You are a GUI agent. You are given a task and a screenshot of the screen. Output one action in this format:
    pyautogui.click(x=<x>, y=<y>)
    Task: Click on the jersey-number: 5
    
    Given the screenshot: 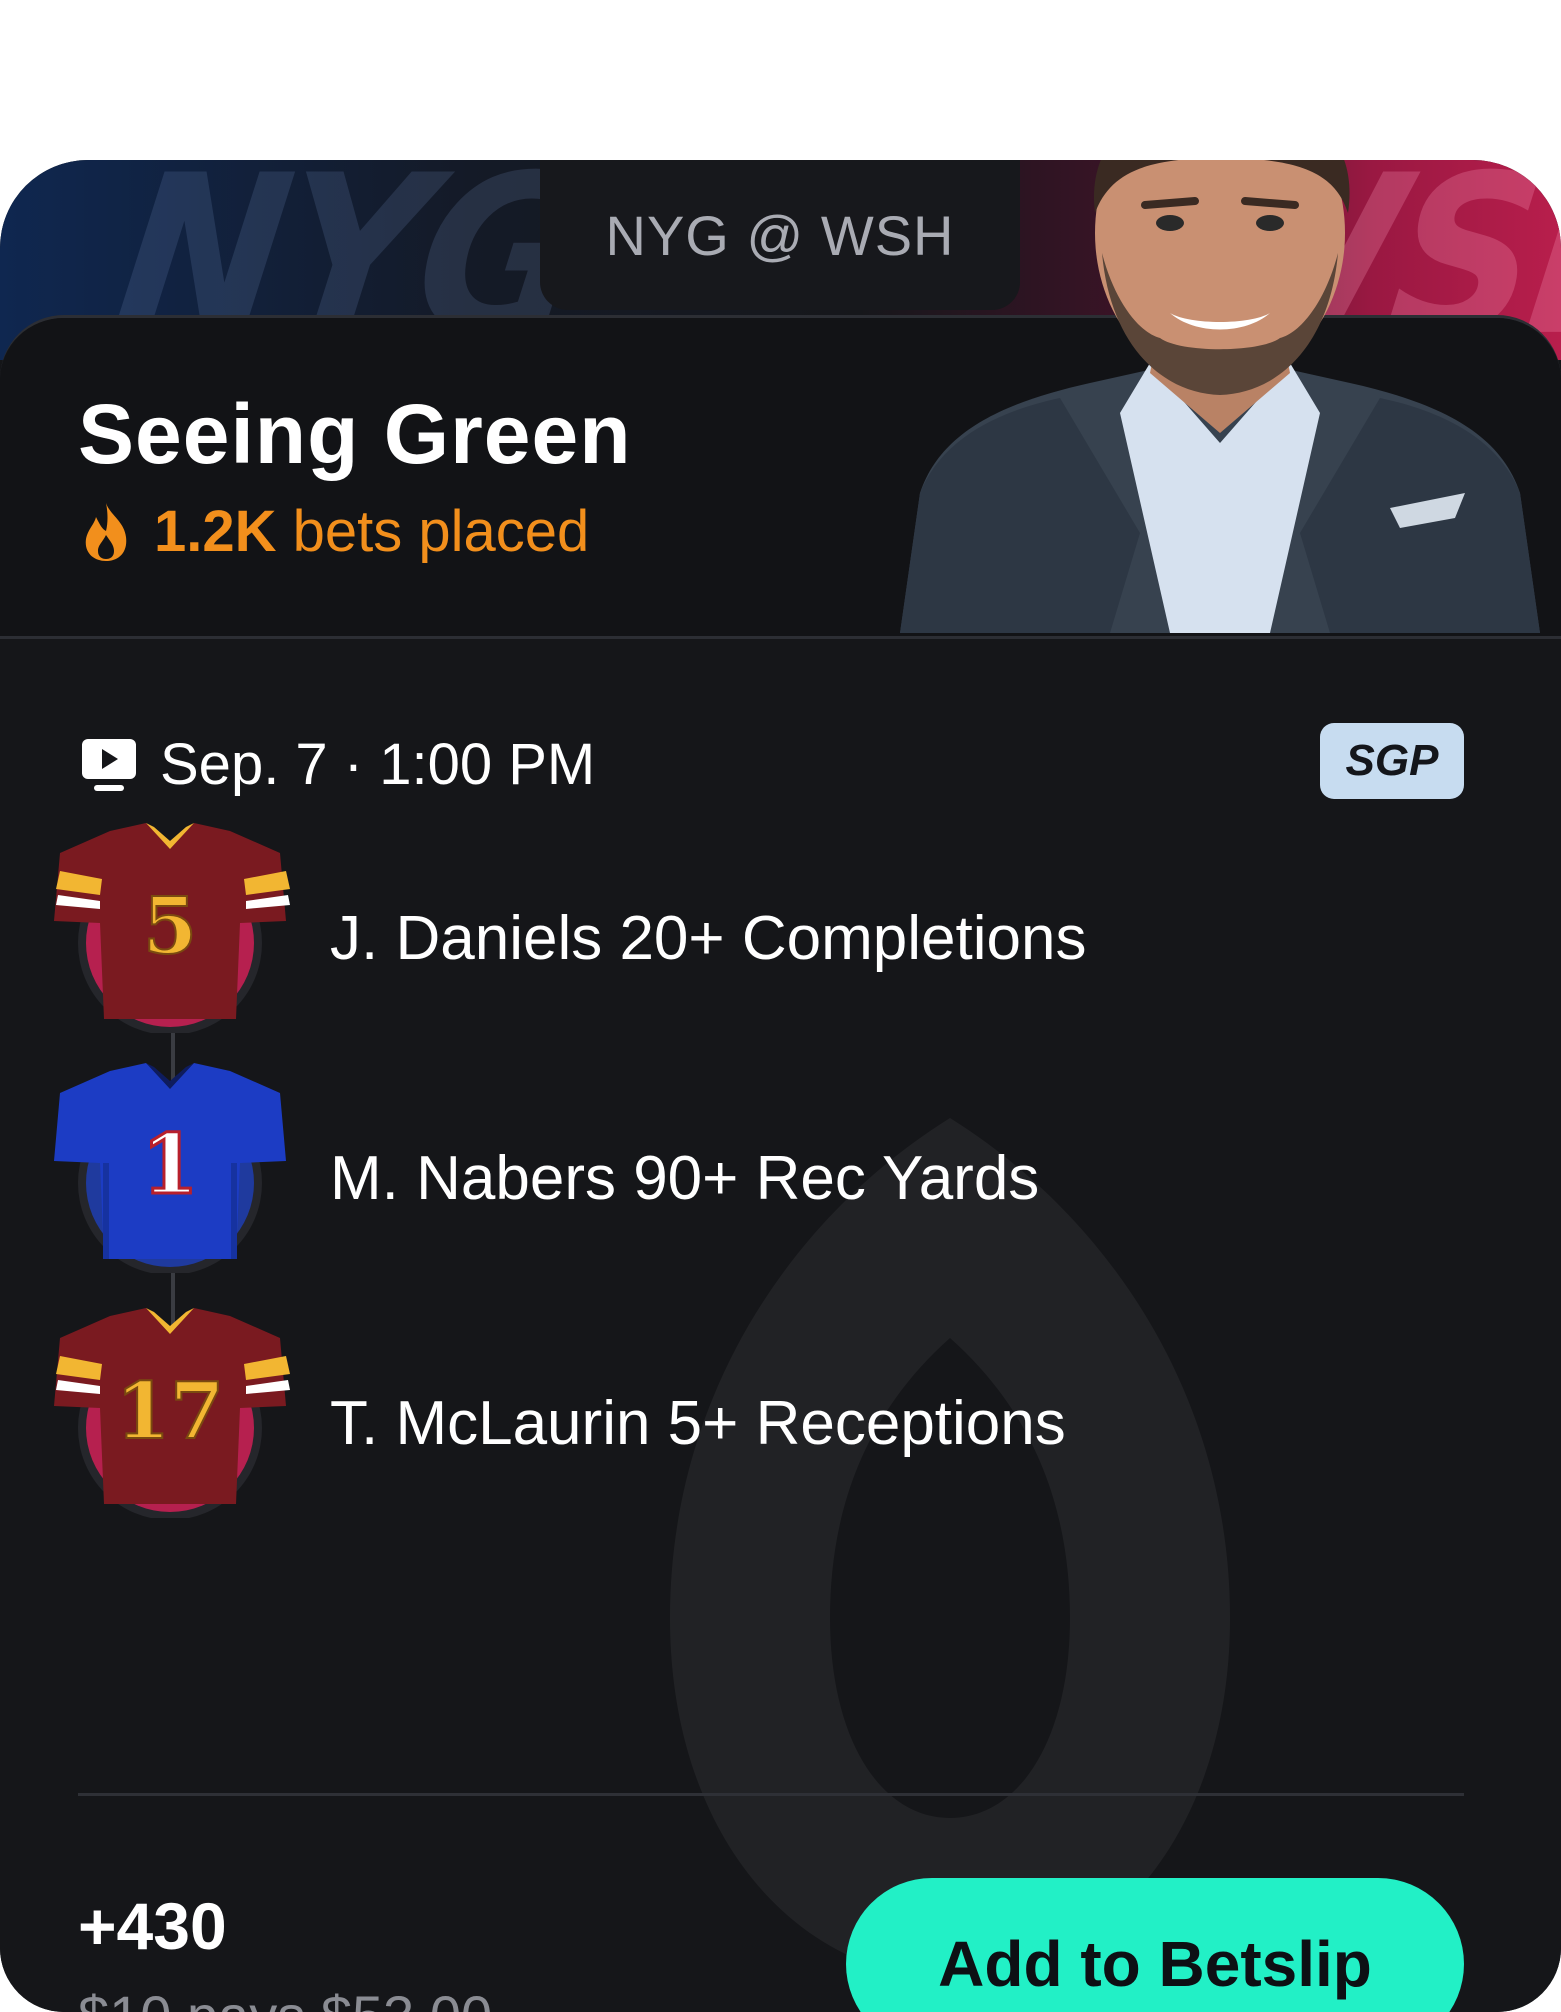 What is the action you would take?
    pyautogui.click(x=170, y=926)
    